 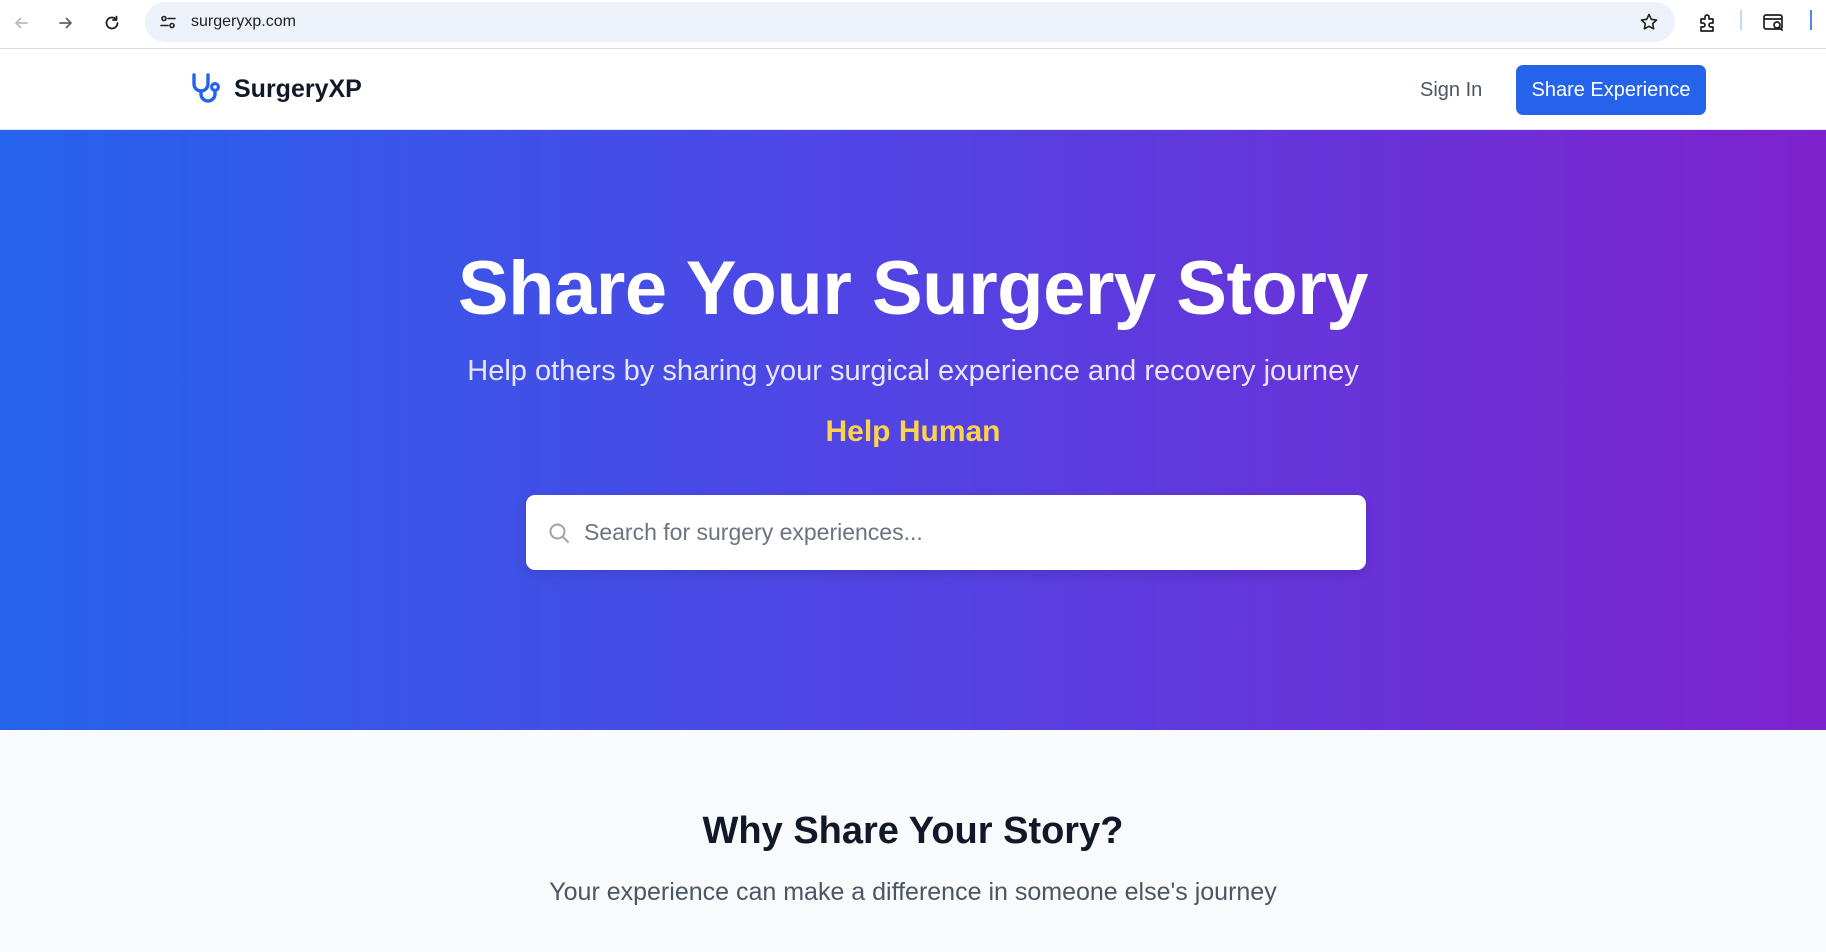 I want to click on search-input, so click(x=964, y=532).